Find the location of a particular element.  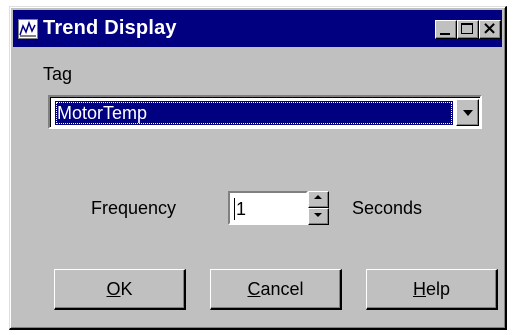

dropdown-arrow-button is located at coordinates (467, 112).